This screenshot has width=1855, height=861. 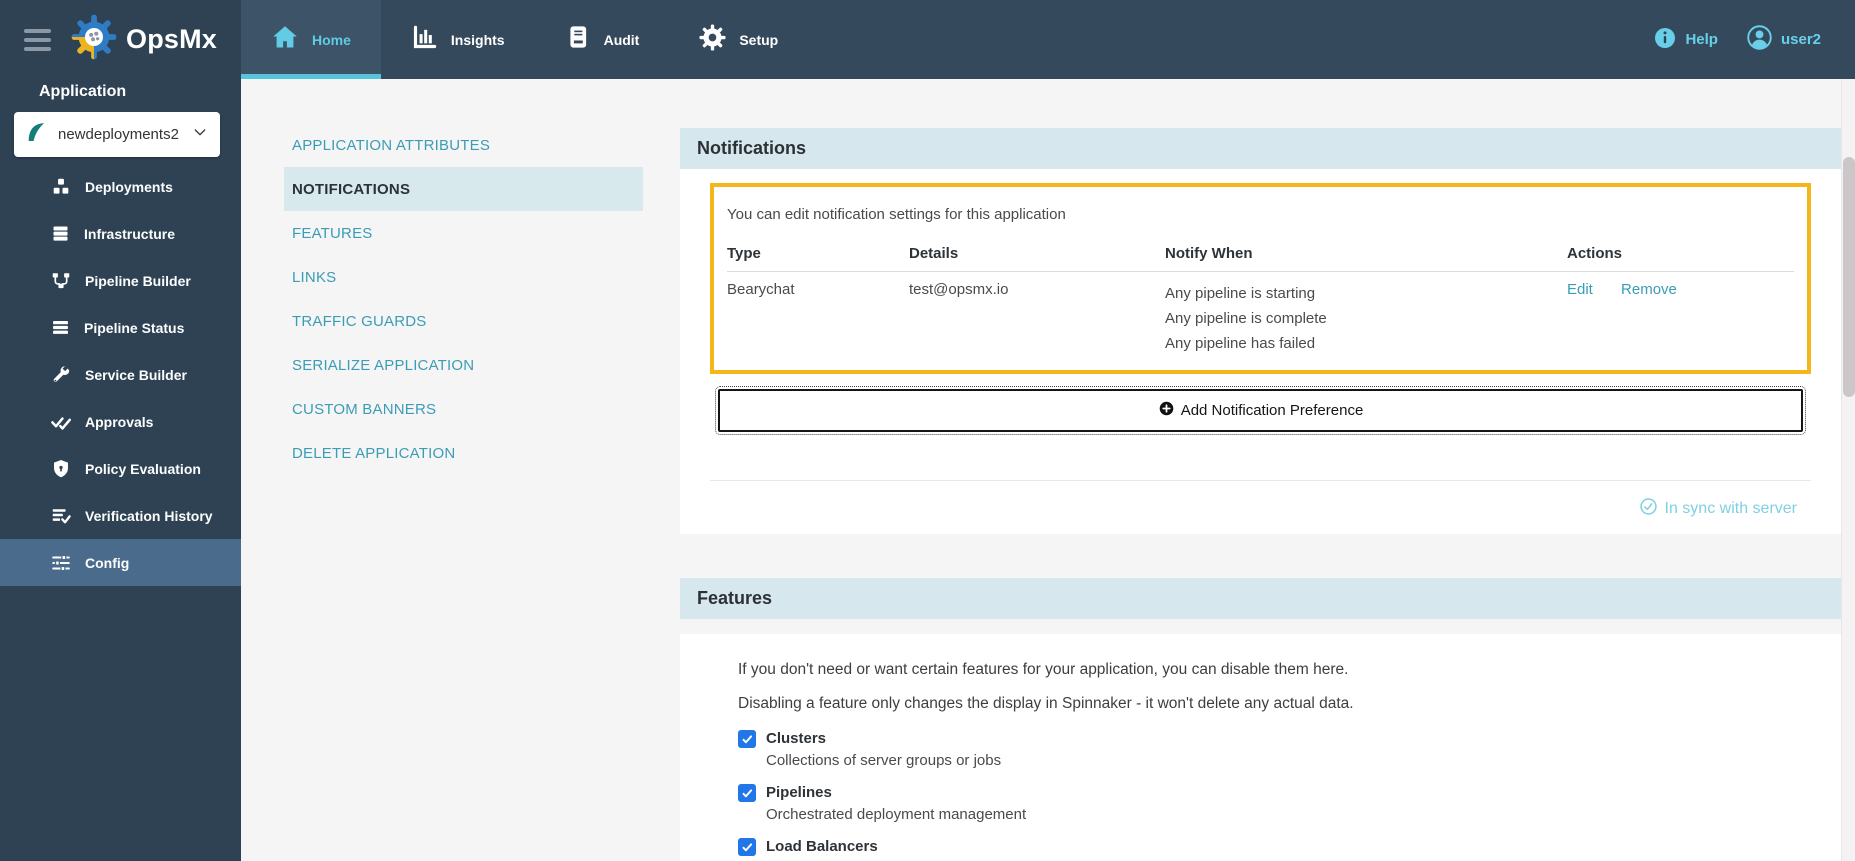 What do you see at coordinates (1680, 314) in the screenshot?
I see `notification-row-actions: Edit Remove` at bounding box center [1680, 314].